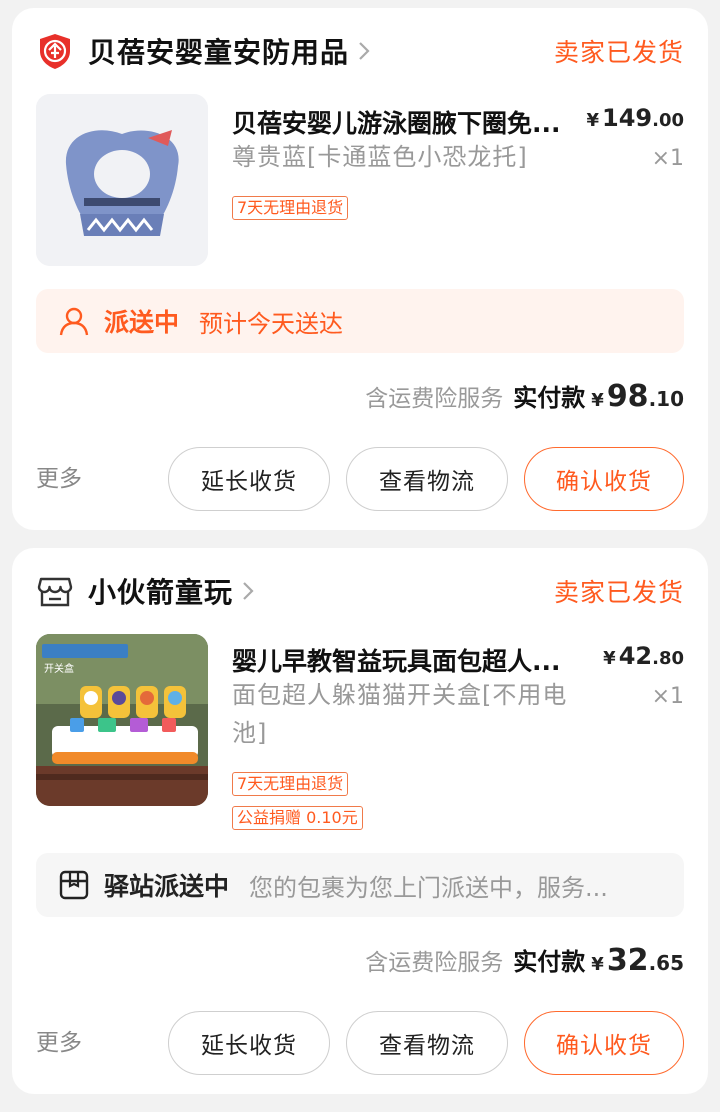  I want to click on enterprise-shield-icon, so click(55, 51).